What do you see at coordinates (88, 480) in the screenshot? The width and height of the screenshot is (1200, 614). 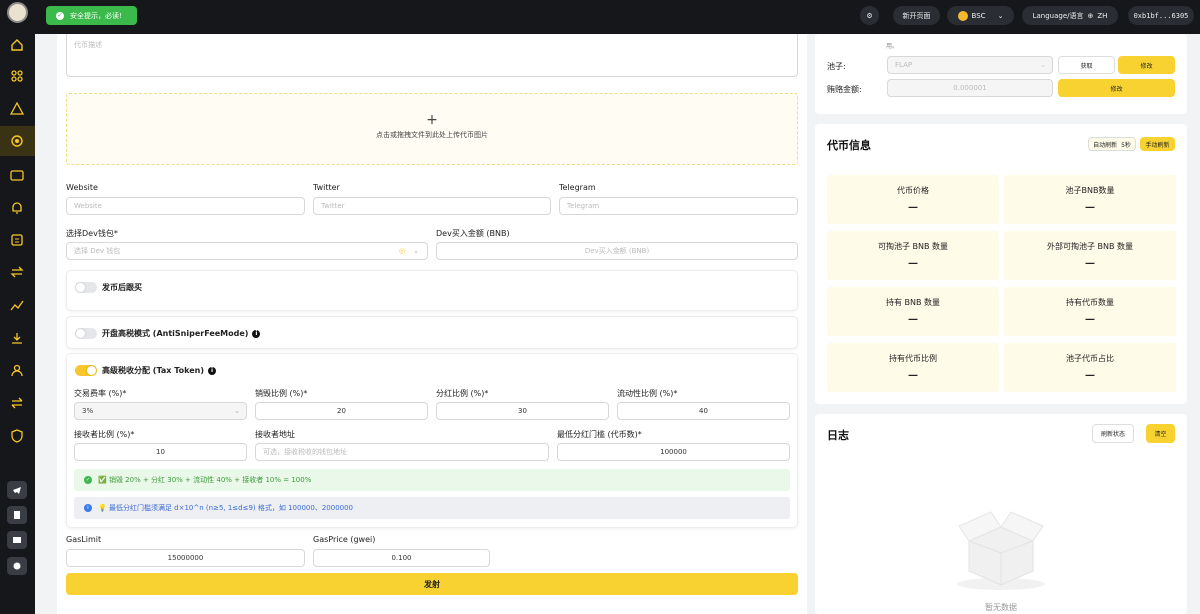 I see `check-circle-icon: ✓` at bounding box center [88, 480].